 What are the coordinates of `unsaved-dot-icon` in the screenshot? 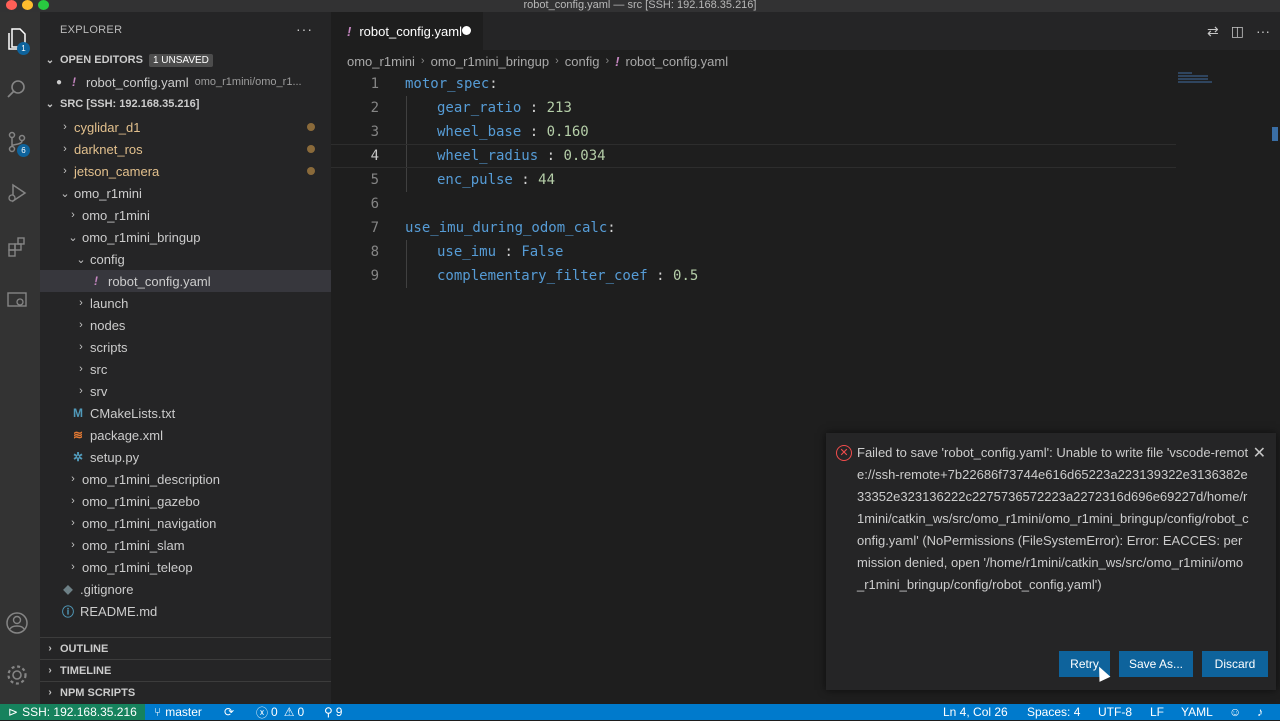 It's located at (466, 30).